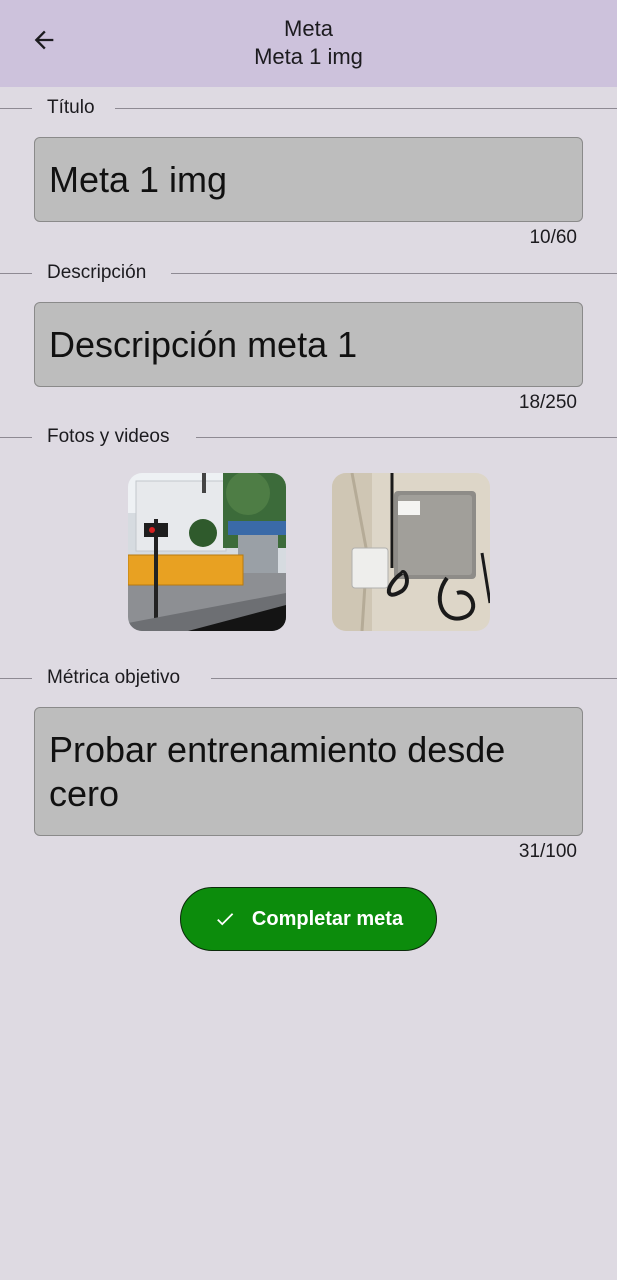  Describe the element at coordinates (327, 918) in the screenshot. I see `complete-goal-label: Completar meta` at that location.